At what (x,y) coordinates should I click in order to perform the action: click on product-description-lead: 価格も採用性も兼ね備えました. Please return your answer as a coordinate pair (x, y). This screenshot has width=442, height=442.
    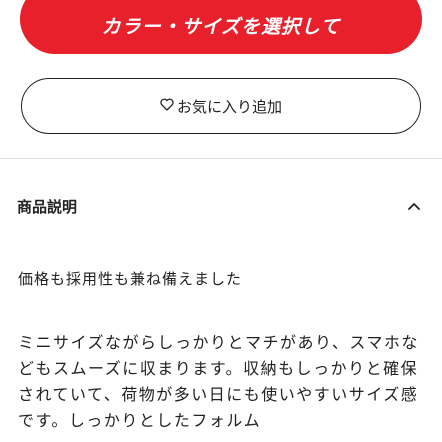
    Looking at the image, I should click on (130, 279).